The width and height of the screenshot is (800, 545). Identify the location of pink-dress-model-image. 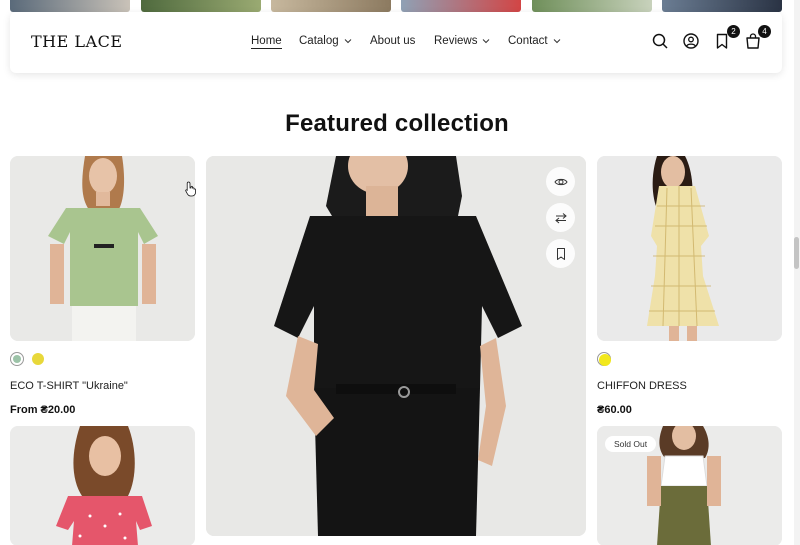
(102, 485).